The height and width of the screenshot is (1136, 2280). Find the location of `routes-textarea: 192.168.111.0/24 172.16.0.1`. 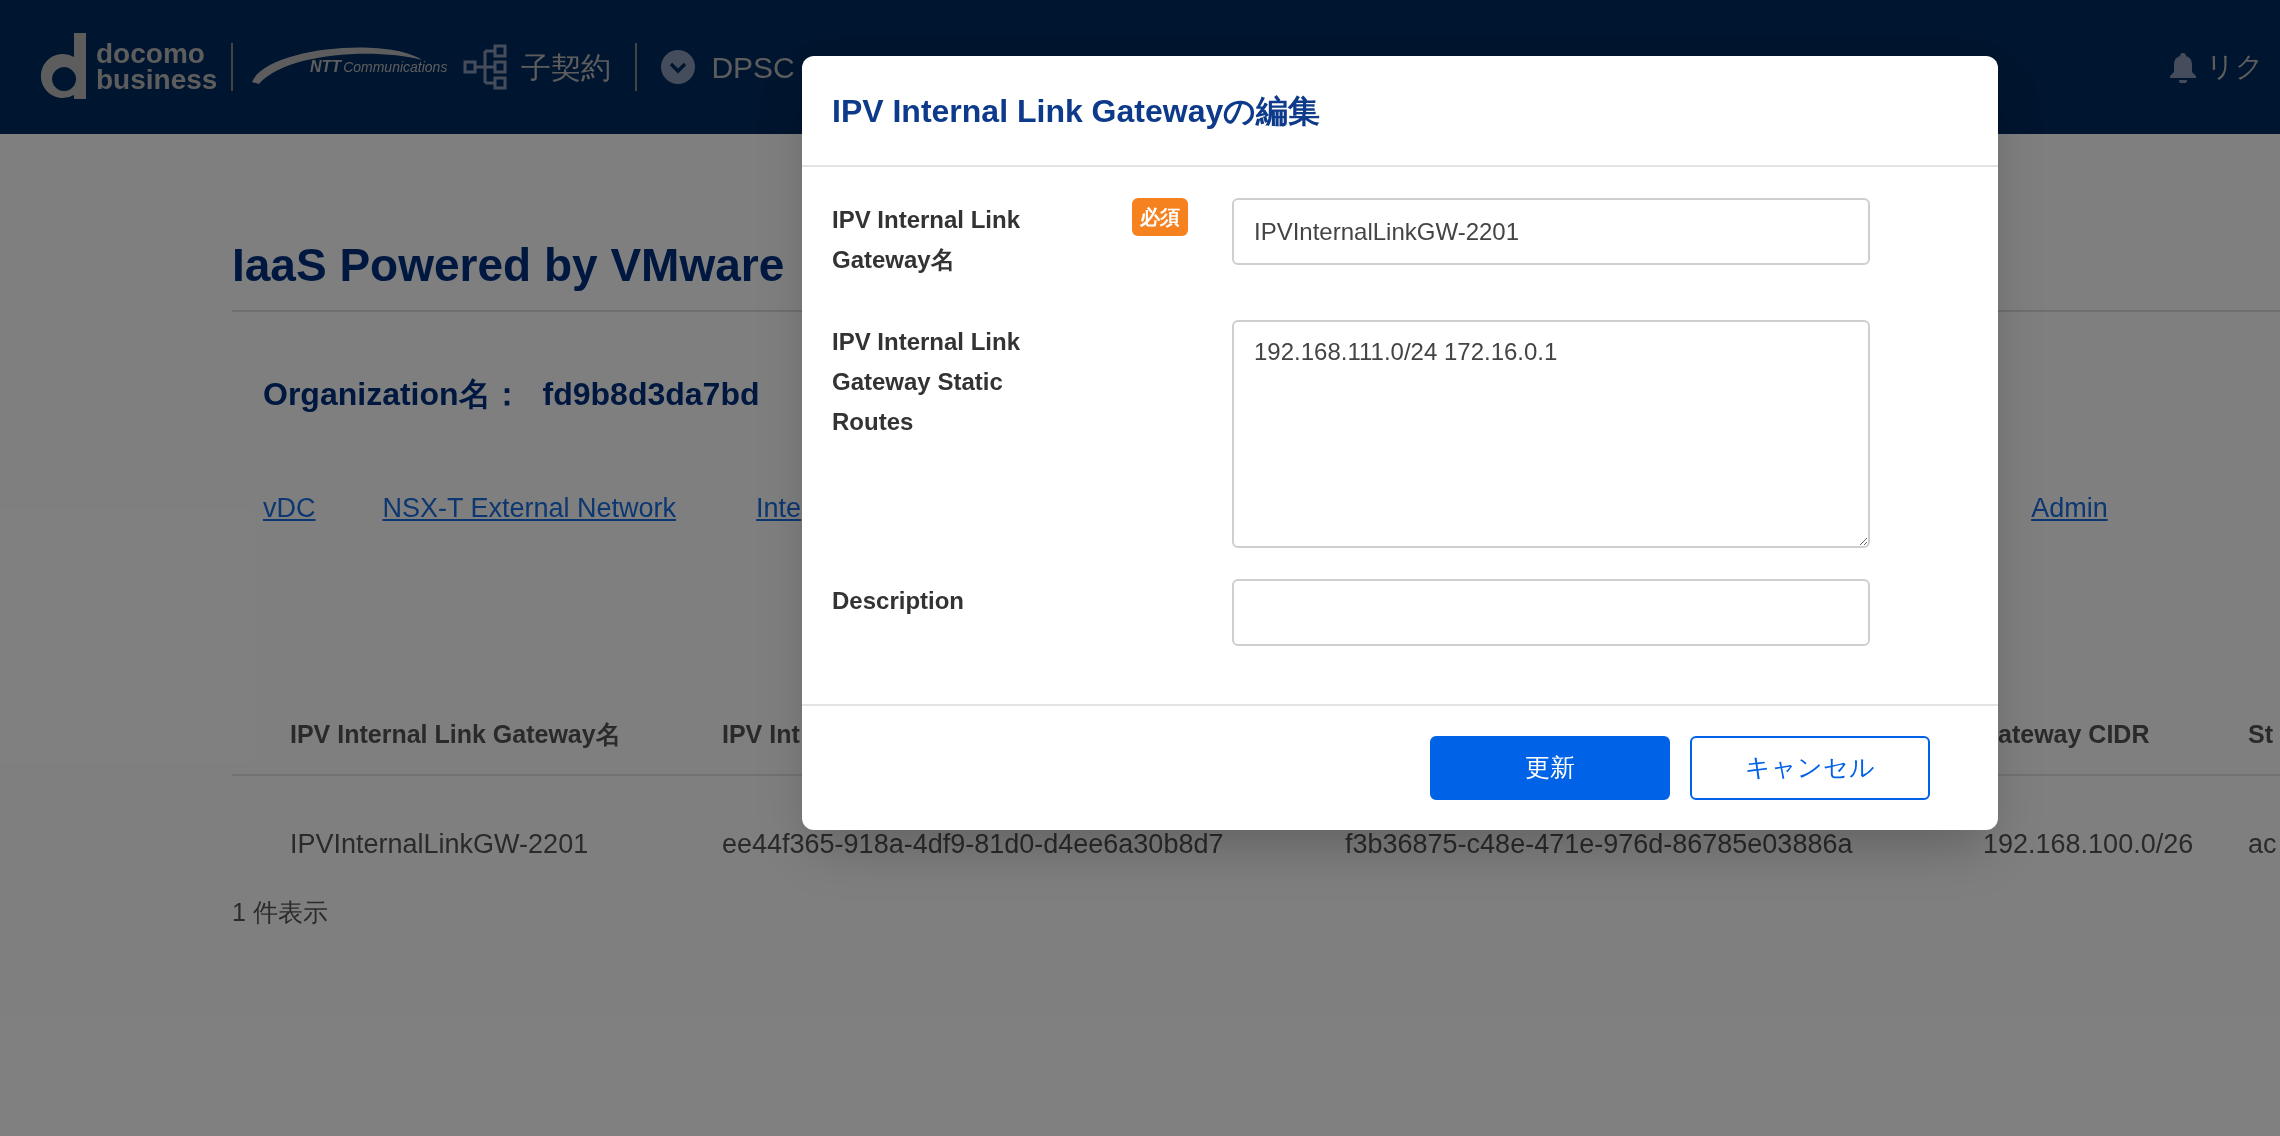

routes-textarea: 192.168.111.0/24 172.16.0.1 is located at coordinates (1551, 434).